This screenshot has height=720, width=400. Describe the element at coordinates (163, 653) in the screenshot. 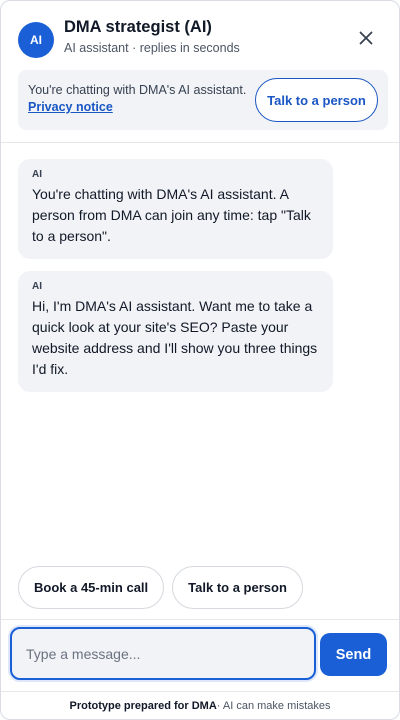

I see `message-input` at that location.